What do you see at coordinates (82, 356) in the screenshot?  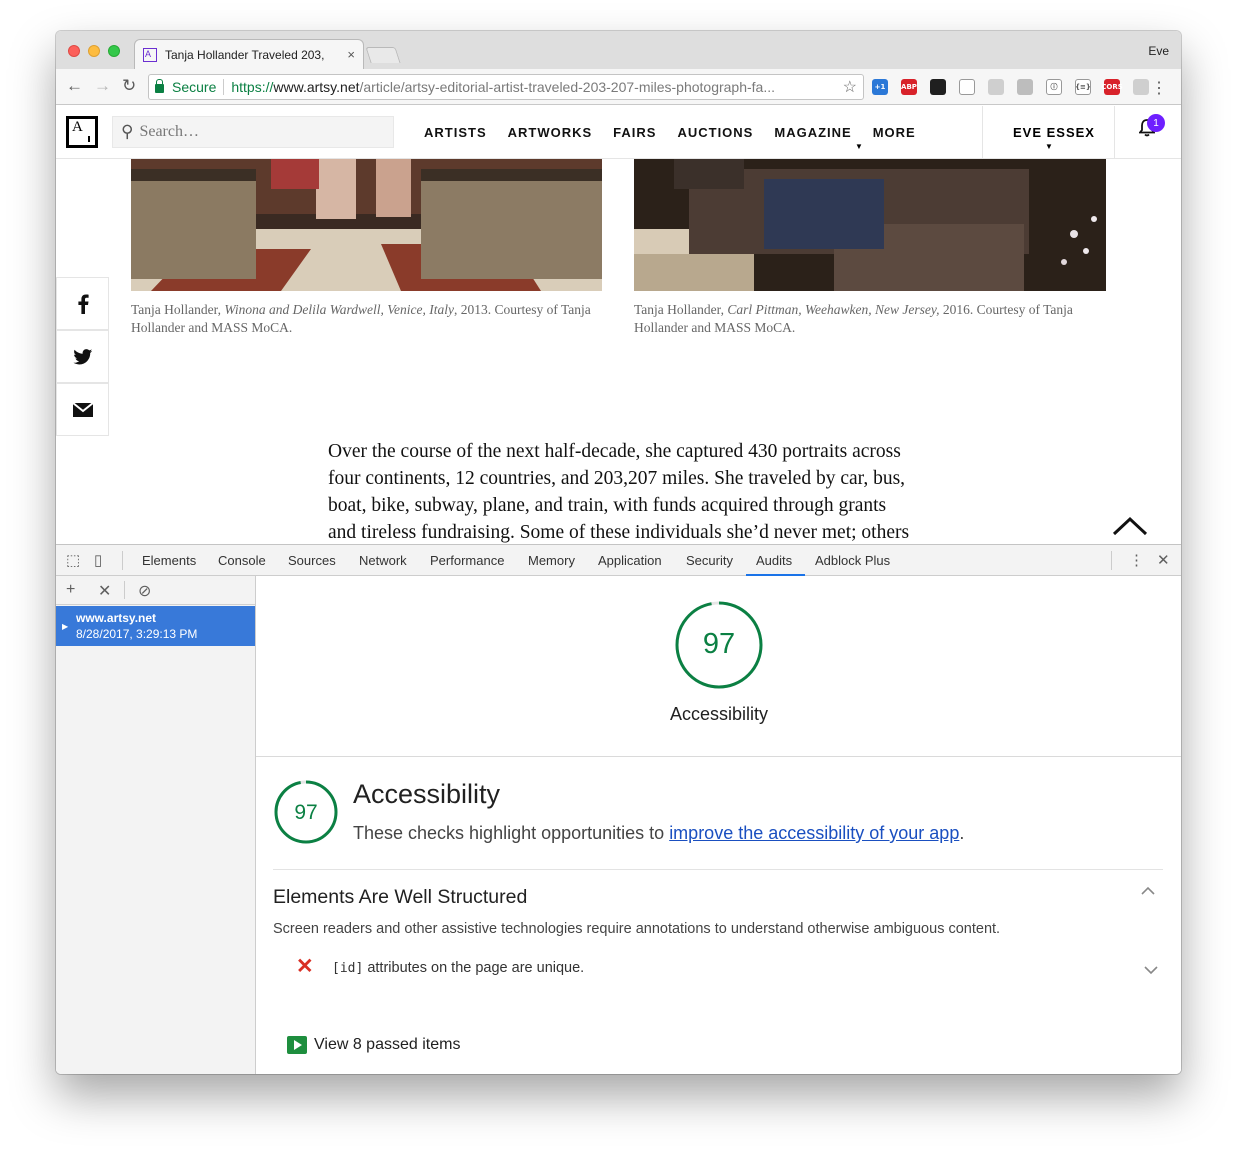 I see `share-twitter-button` at bounding box center [82, 356].